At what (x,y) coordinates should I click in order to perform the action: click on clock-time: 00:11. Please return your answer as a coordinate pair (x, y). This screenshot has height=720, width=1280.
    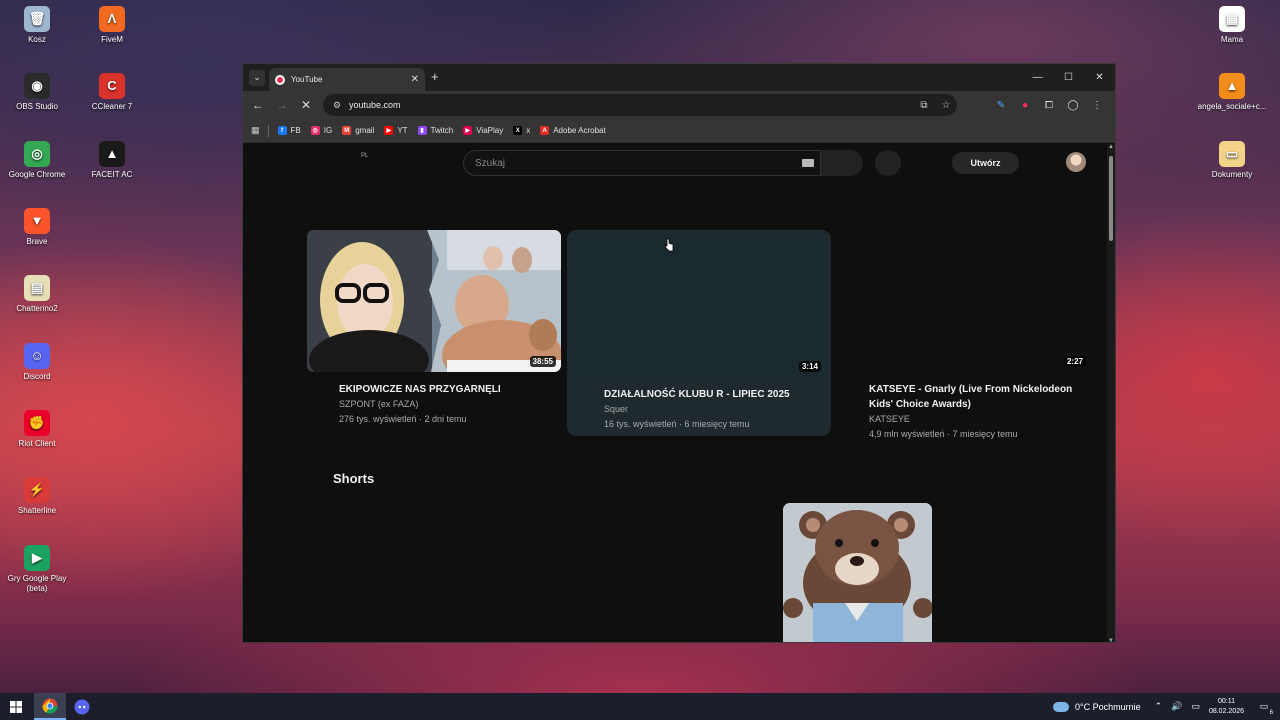
    Looking at the image, I should click on (1226, 701).